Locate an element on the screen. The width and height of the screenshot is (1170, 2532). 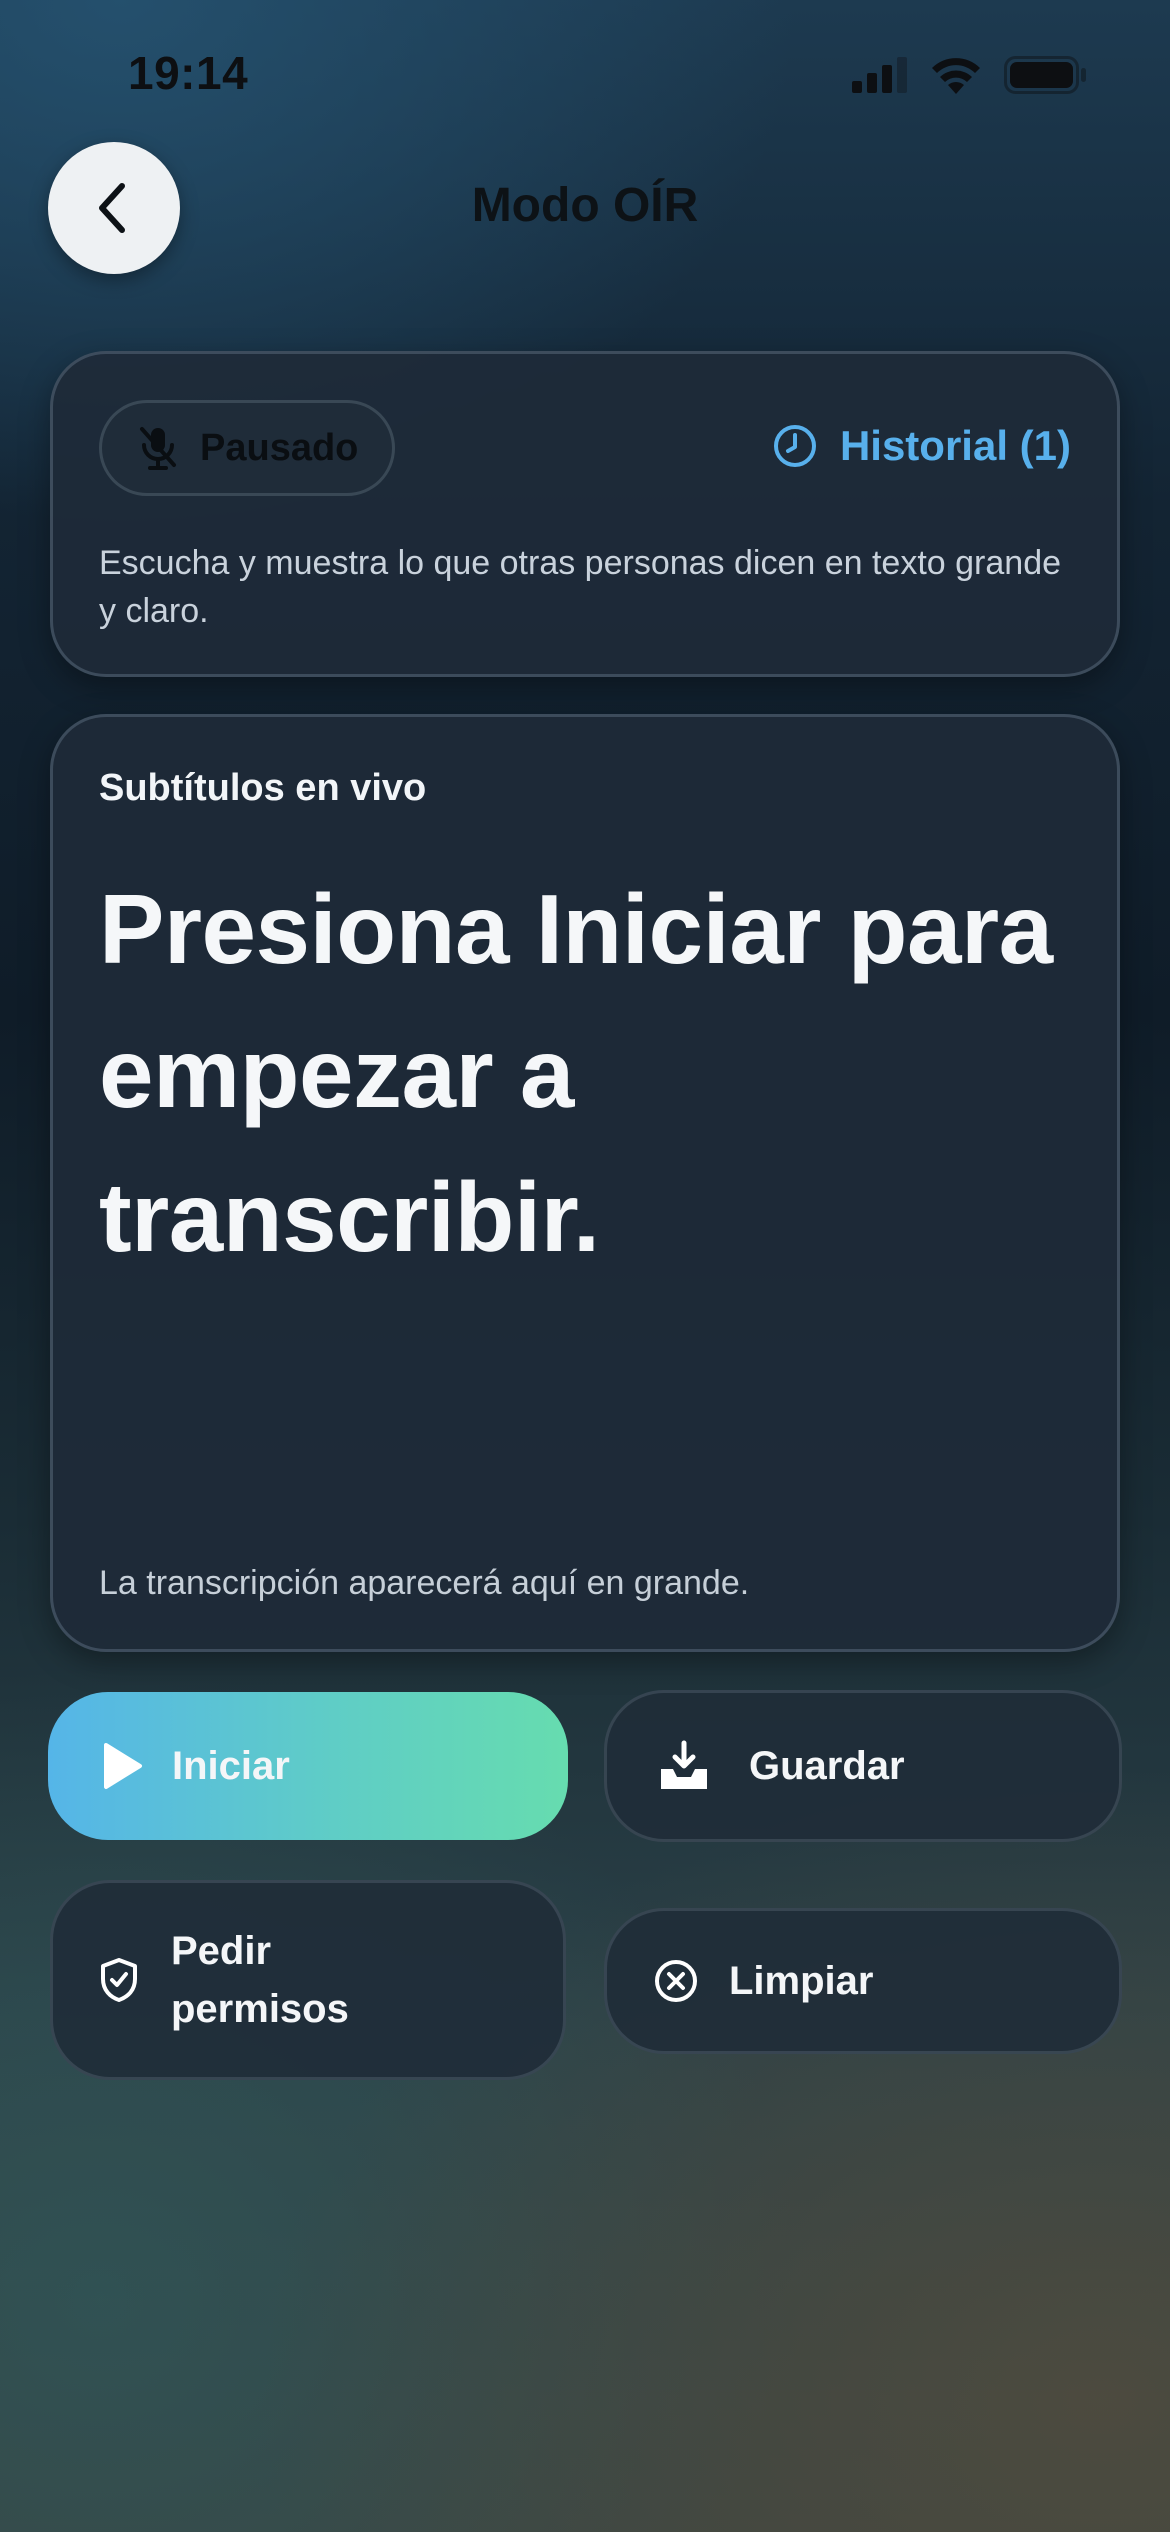
battery-icon is located at coordinates (1045, 75).